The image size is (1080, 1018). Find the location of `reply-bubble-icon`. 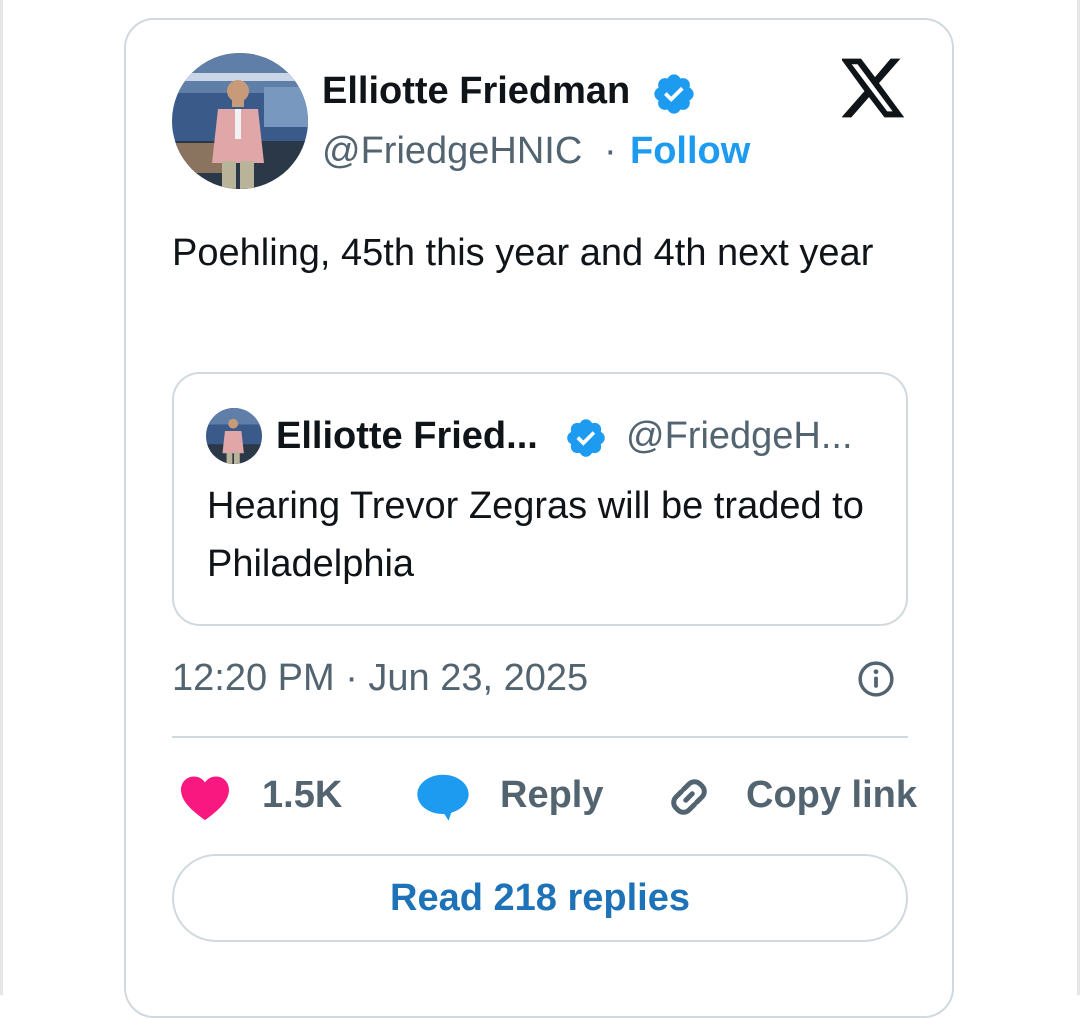

reply-bubble-icon is located at coordinates (443, 797).